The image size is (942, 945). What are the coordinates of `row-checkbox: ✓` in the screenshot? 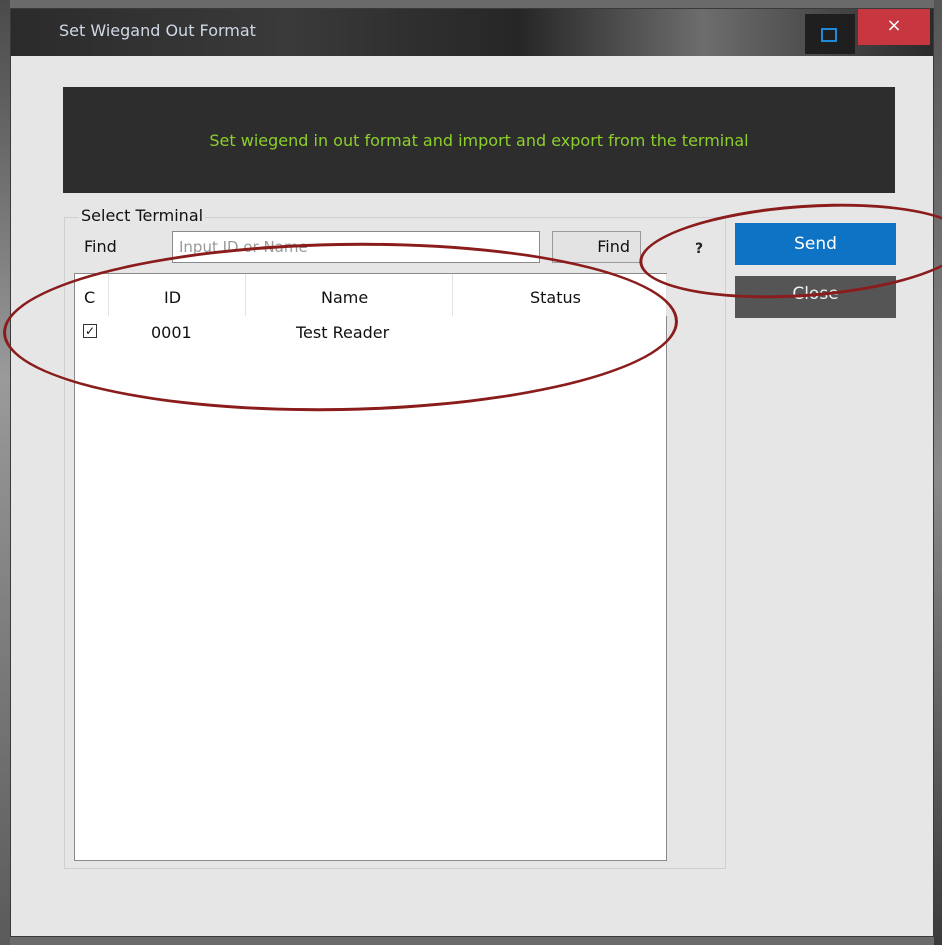 It's located at (90, 331).